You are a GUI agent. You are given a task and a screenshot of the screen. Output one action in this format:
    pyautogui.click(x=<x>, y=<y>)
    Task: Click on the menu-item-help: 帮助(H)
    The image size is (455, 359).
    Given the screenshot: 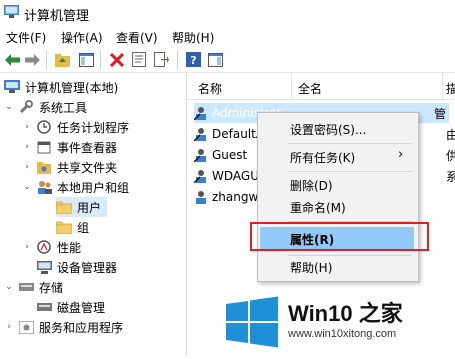 What is the action you would take?
    pyautogui.click(x=311, y=267)
    